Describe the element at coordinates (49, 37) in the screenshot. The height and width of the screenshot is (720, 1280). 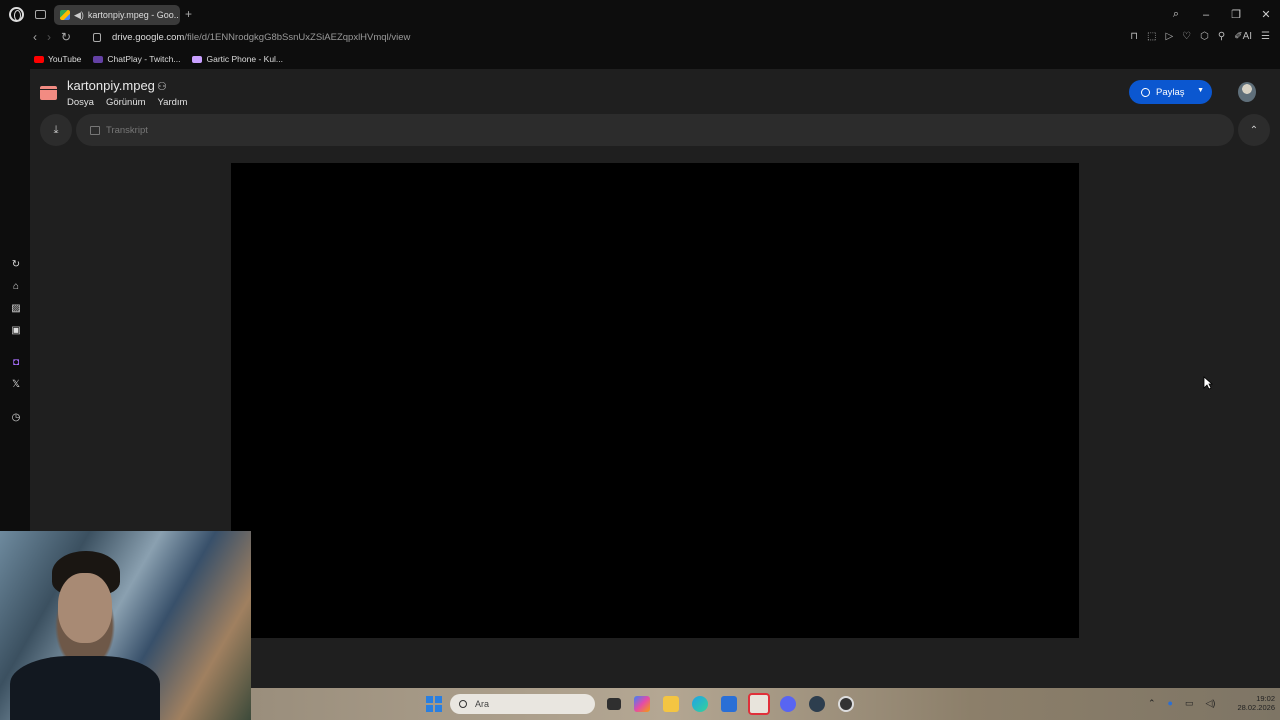
I see `forward-icon: ›` at that location.